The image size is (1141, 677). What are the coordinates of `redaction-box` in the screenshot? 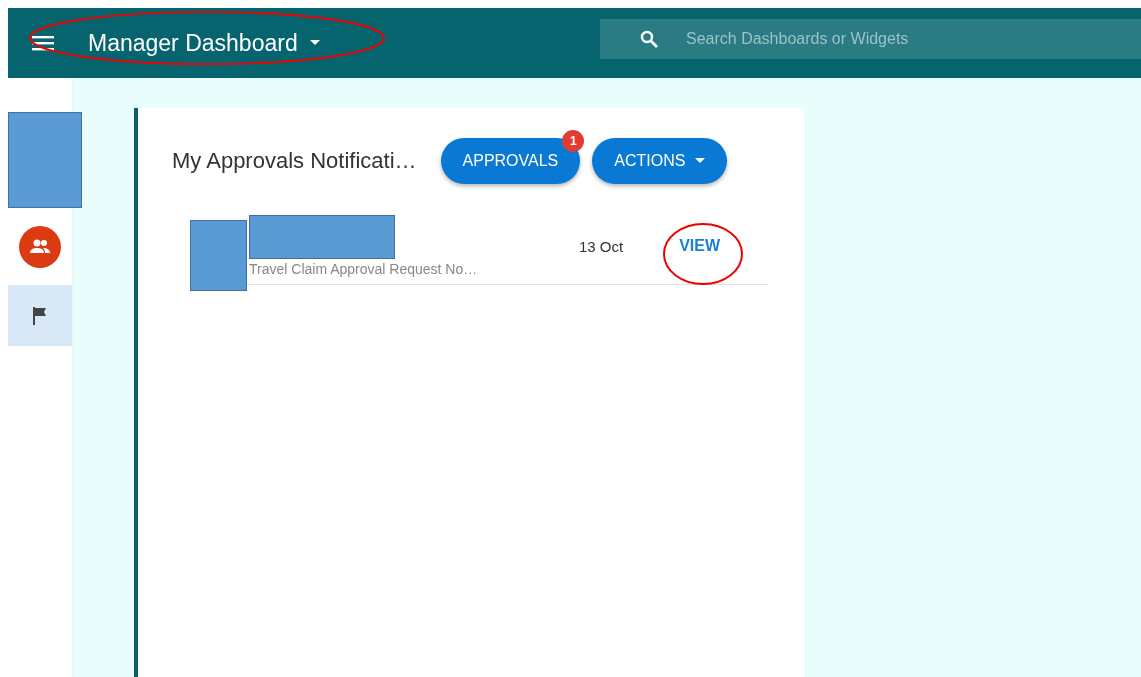 It's located at (218, 255).